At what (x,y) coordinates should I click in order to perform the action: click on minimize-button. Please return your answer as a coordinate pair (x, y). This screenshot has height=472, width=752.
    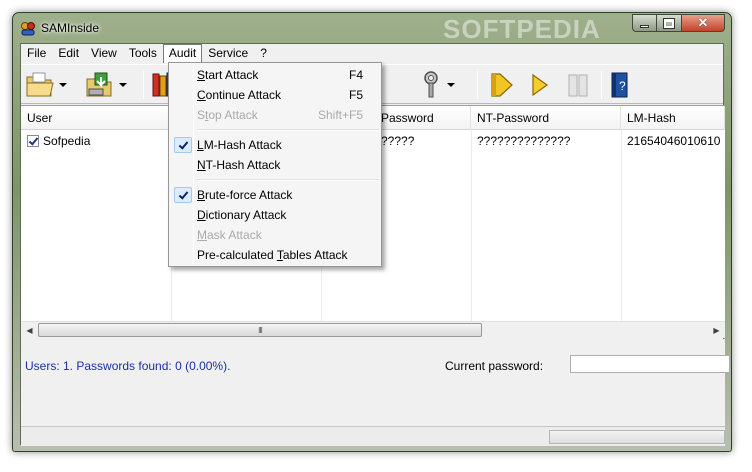
    Looking at the image, I should click on (644, 23).